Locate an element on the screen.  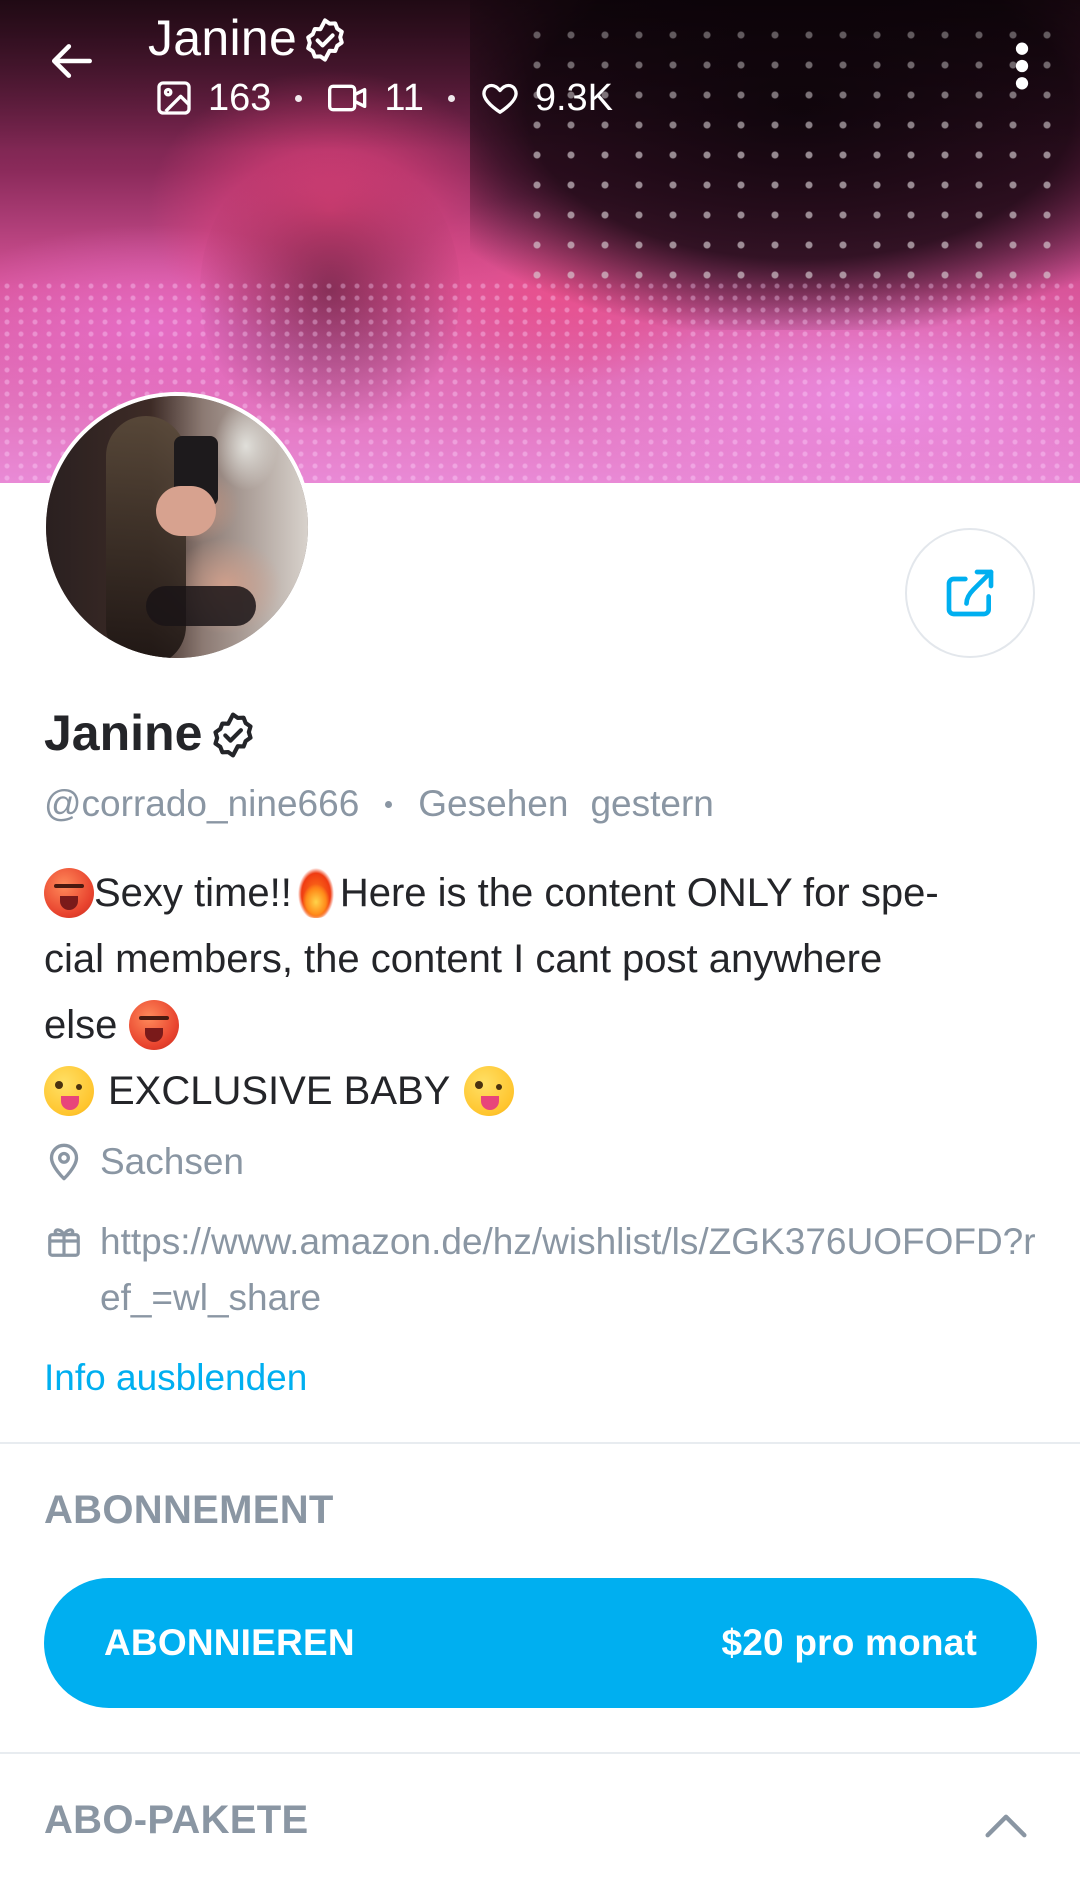
share-icon is located at coordinates (970, 593).